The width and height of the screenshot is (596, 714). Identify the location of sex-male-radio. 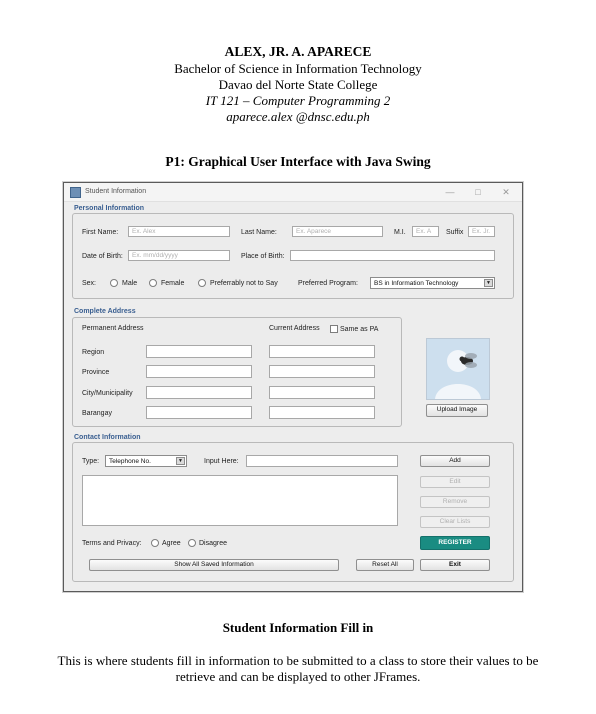
(114, 283).